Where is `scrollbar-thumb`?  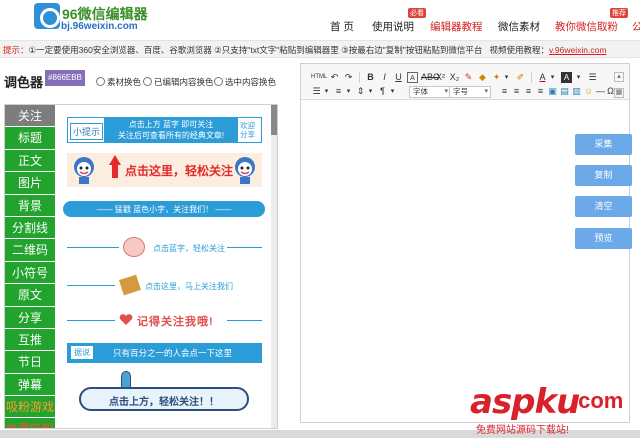 scrollbar-thumb is located at coordinates (274, 120).